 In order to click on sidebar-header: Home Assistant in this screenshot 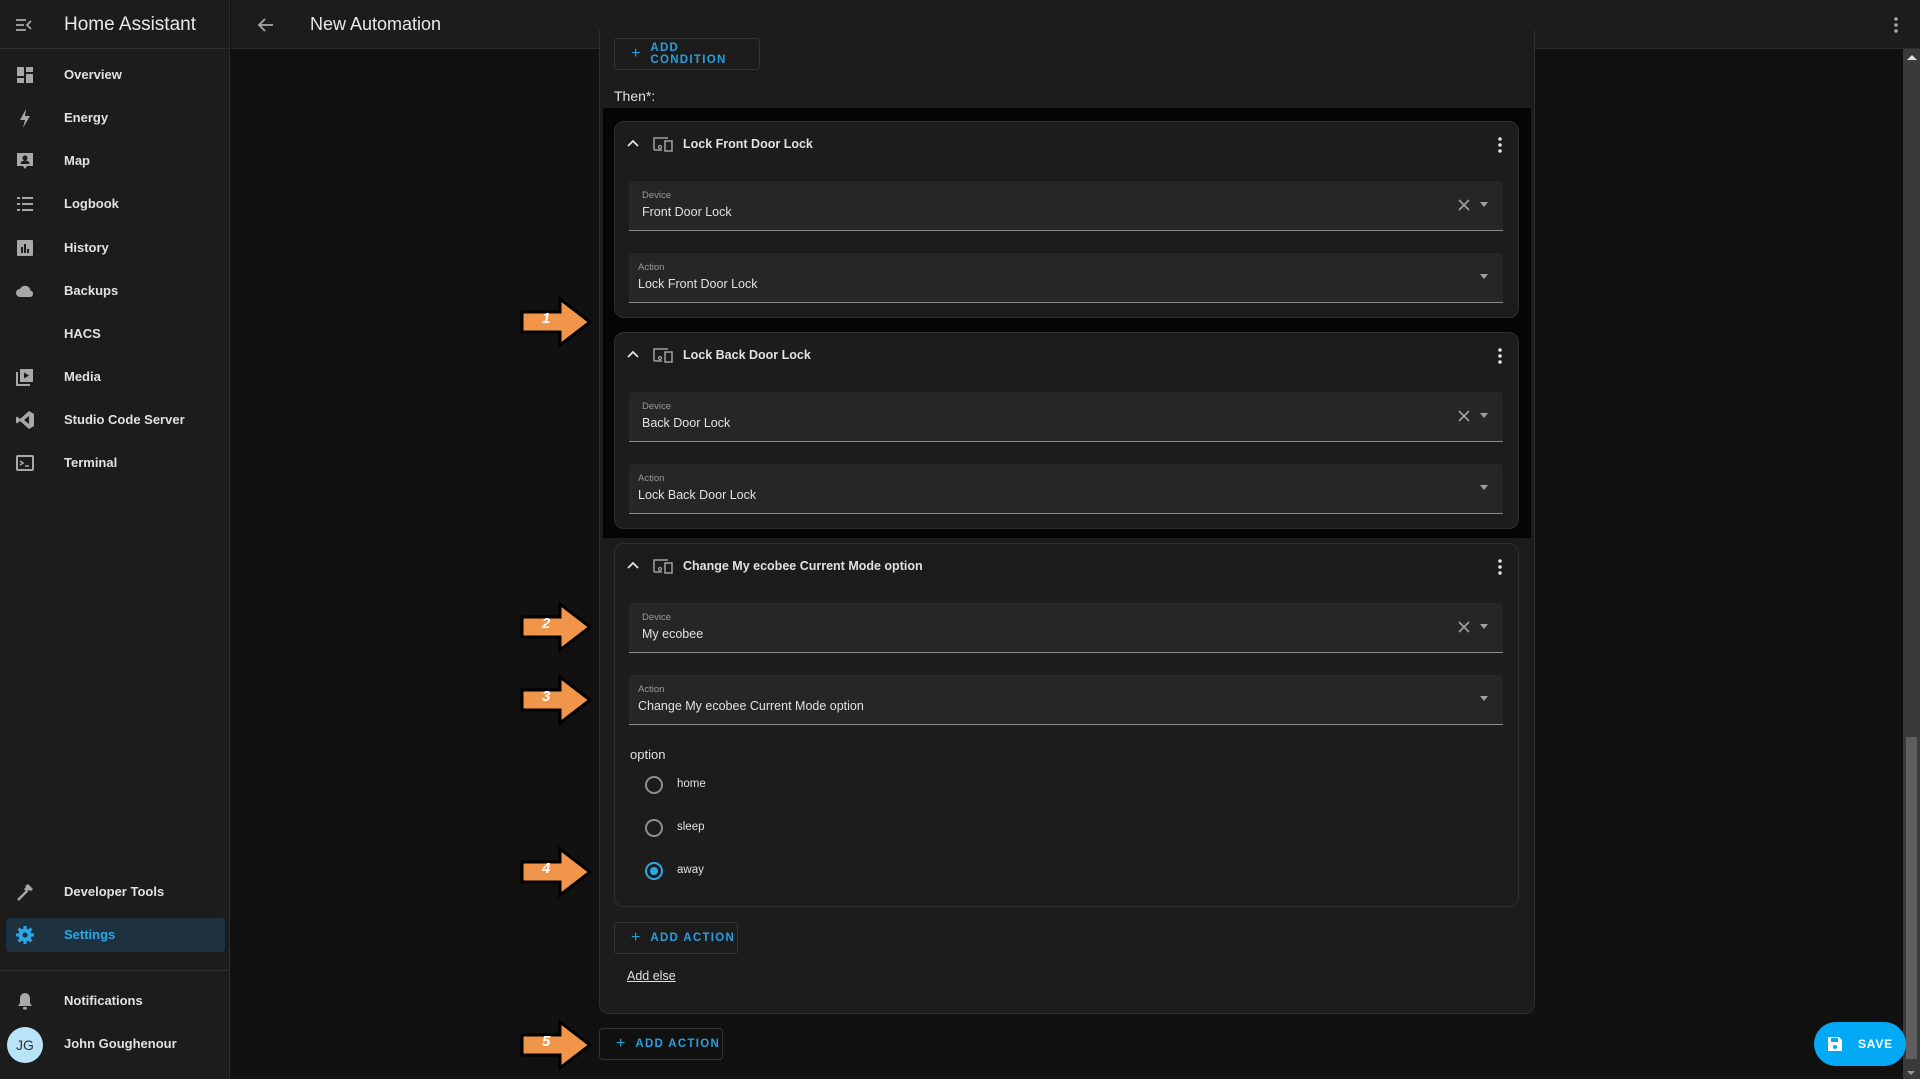, I will do `click(115, 24)`.